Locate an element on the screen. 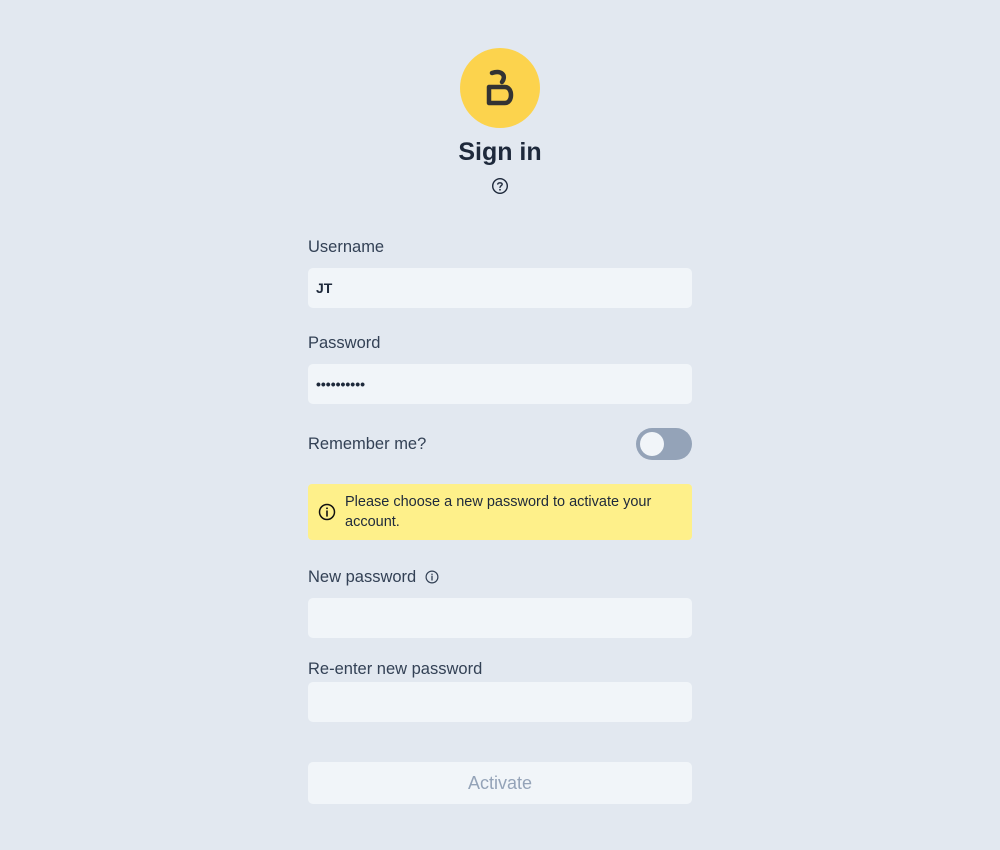  reenter-password-input is located at coordinates (500, 702).